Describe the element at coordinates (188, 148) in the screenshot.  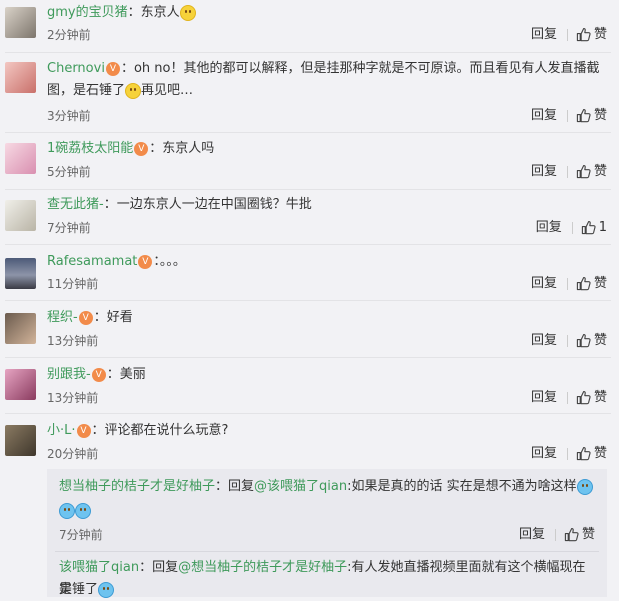
I see `comment-text: 东京人吗` at that location.